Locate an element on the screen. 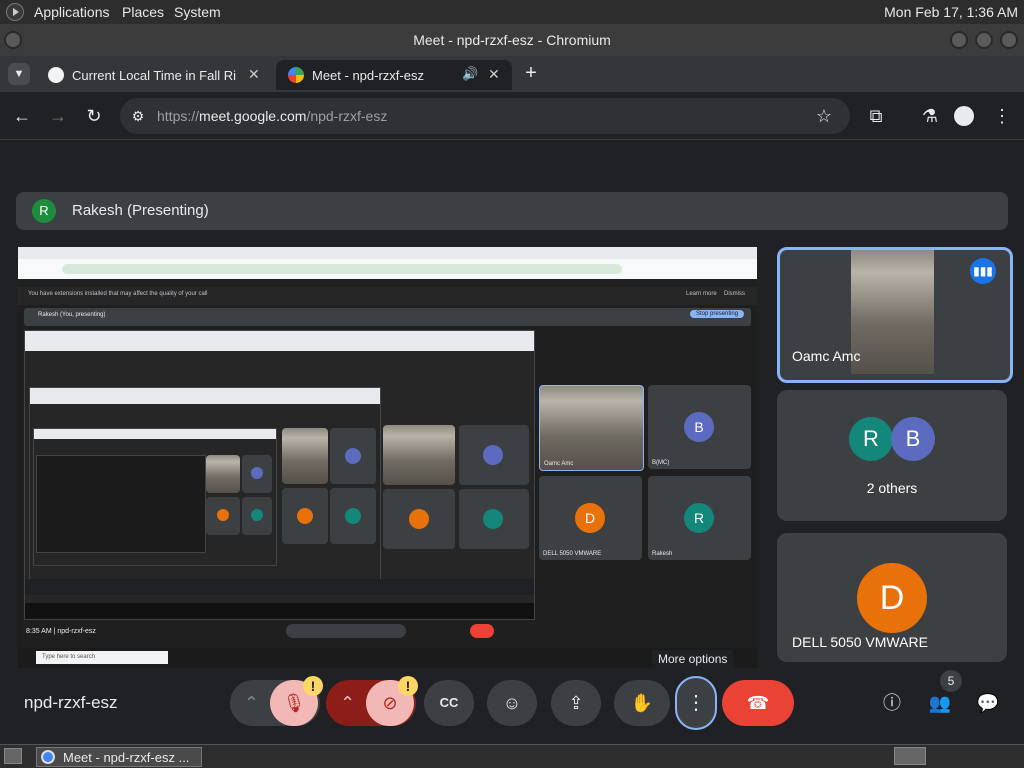  mic-icon: 🎙 is located at coordinates (294, 703).